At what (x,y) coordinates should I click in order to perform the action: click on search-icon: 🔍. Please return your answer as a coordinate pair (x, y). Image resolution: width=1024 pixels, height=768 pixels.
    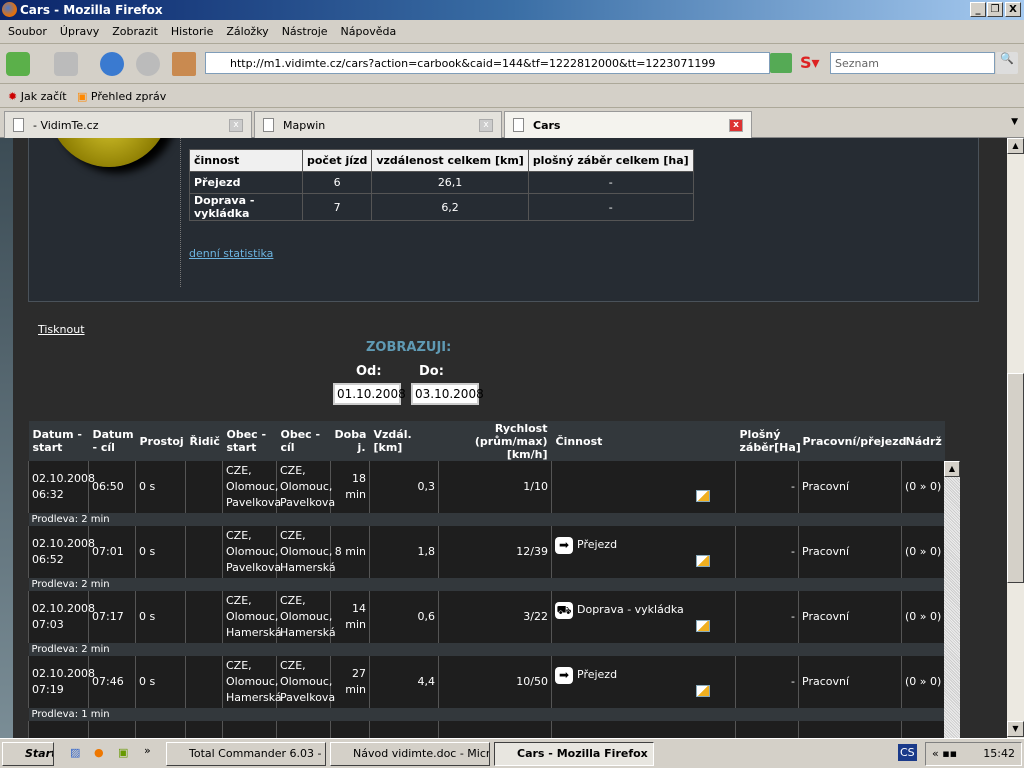
    Looking at the image, I should click on (1007, 63).